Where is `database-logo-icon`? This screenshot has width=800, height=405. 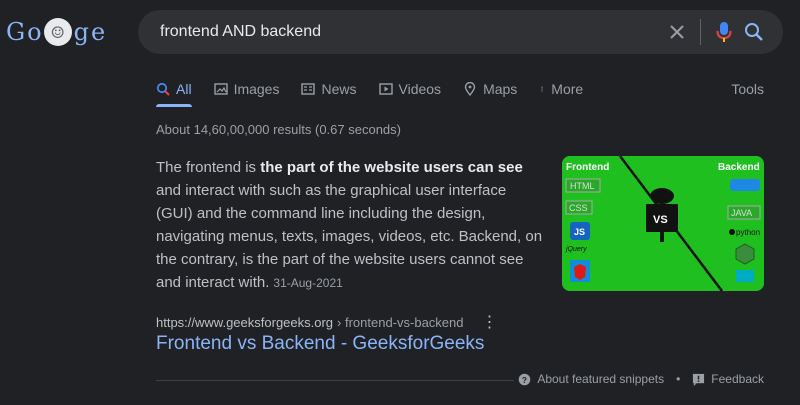
database-logo-icon is located at coordinates (745, 276).